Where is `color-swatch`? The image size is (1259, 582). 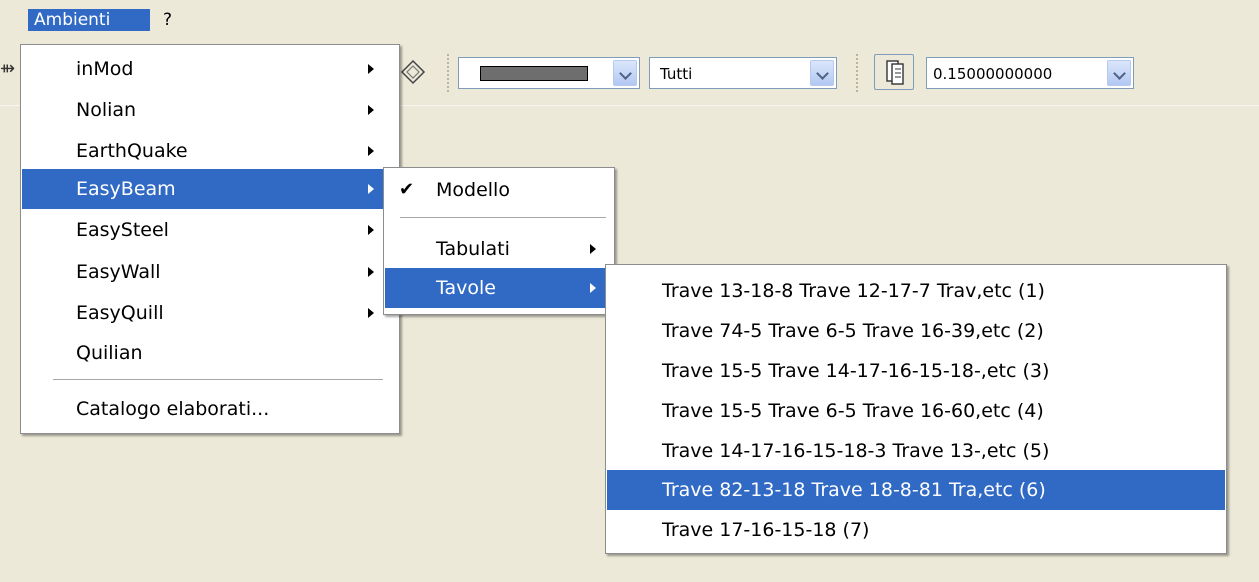
color-swatch is located at coordinates (534, 73).